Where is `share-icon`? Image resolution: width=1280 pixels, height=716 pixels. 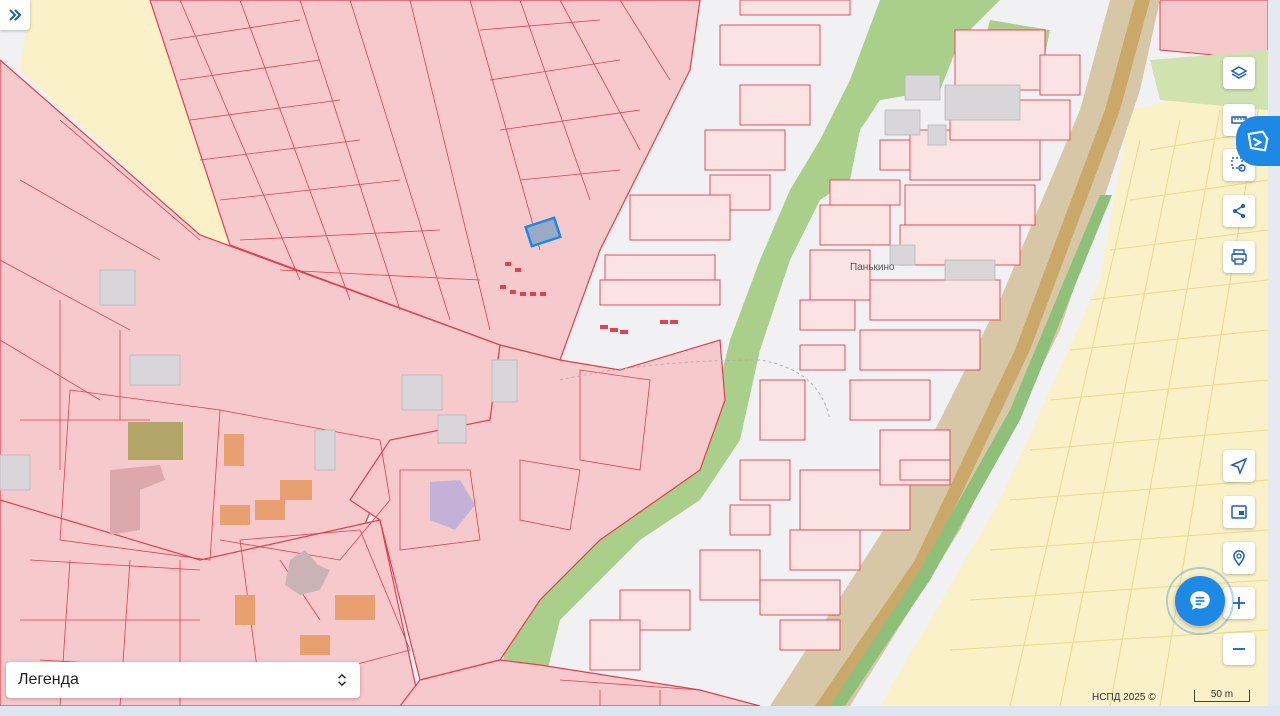 share-icon is located at coordinates (1239, 211).